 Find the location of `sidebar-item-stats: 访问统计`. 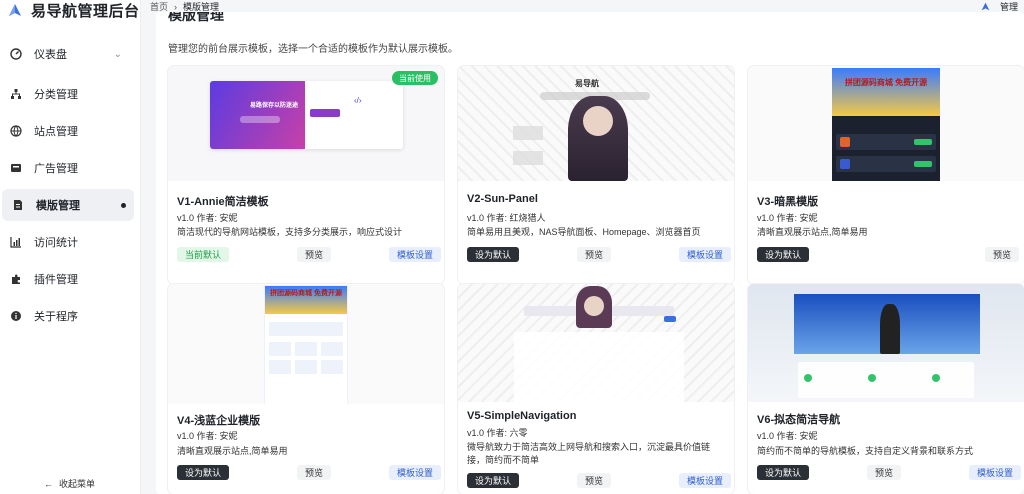

sidebar-item-stats: 访问统计 is located at coordinates (67, 242).